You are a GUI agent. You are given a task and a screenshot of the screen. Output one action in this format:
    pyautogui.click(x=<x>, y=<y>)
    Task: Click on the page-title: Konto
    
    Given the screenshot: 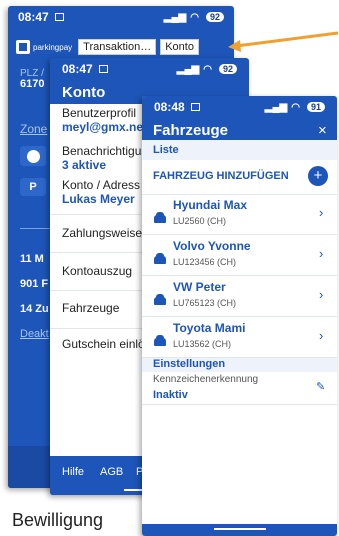 What is the action you would take?
    pyautogui.click(x=84, y=92)
    